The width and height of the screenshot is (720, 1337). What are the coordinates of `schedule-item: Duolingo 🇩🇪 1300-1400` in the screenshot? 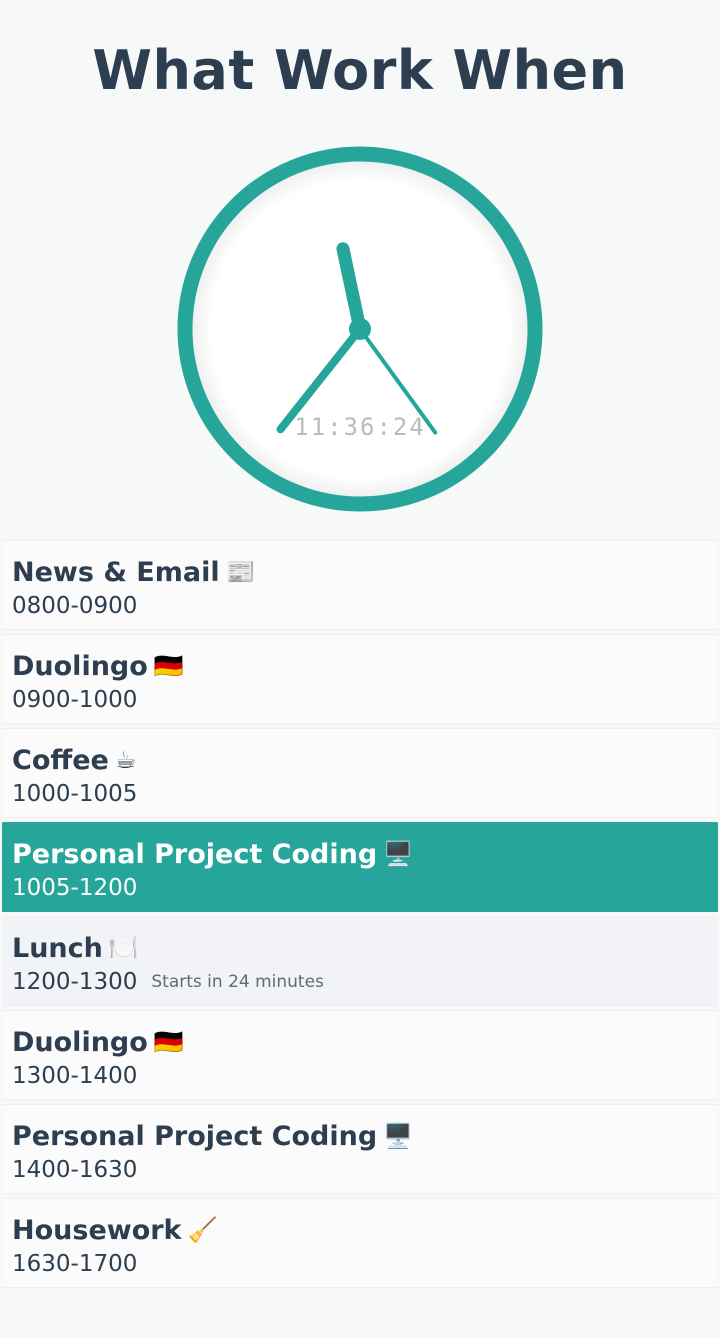 It's located at (360, 1055).